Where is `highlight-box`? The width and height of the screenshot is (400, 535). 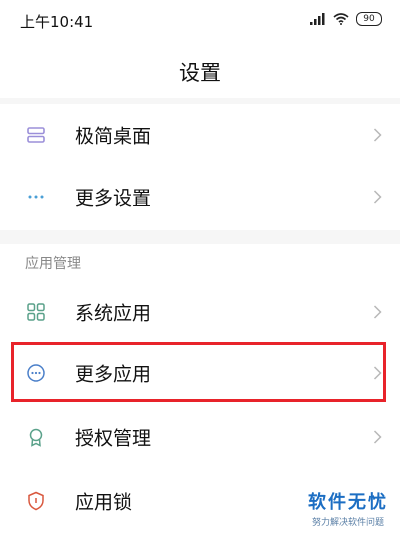
highlight-box is located at coordinates (198, 372).